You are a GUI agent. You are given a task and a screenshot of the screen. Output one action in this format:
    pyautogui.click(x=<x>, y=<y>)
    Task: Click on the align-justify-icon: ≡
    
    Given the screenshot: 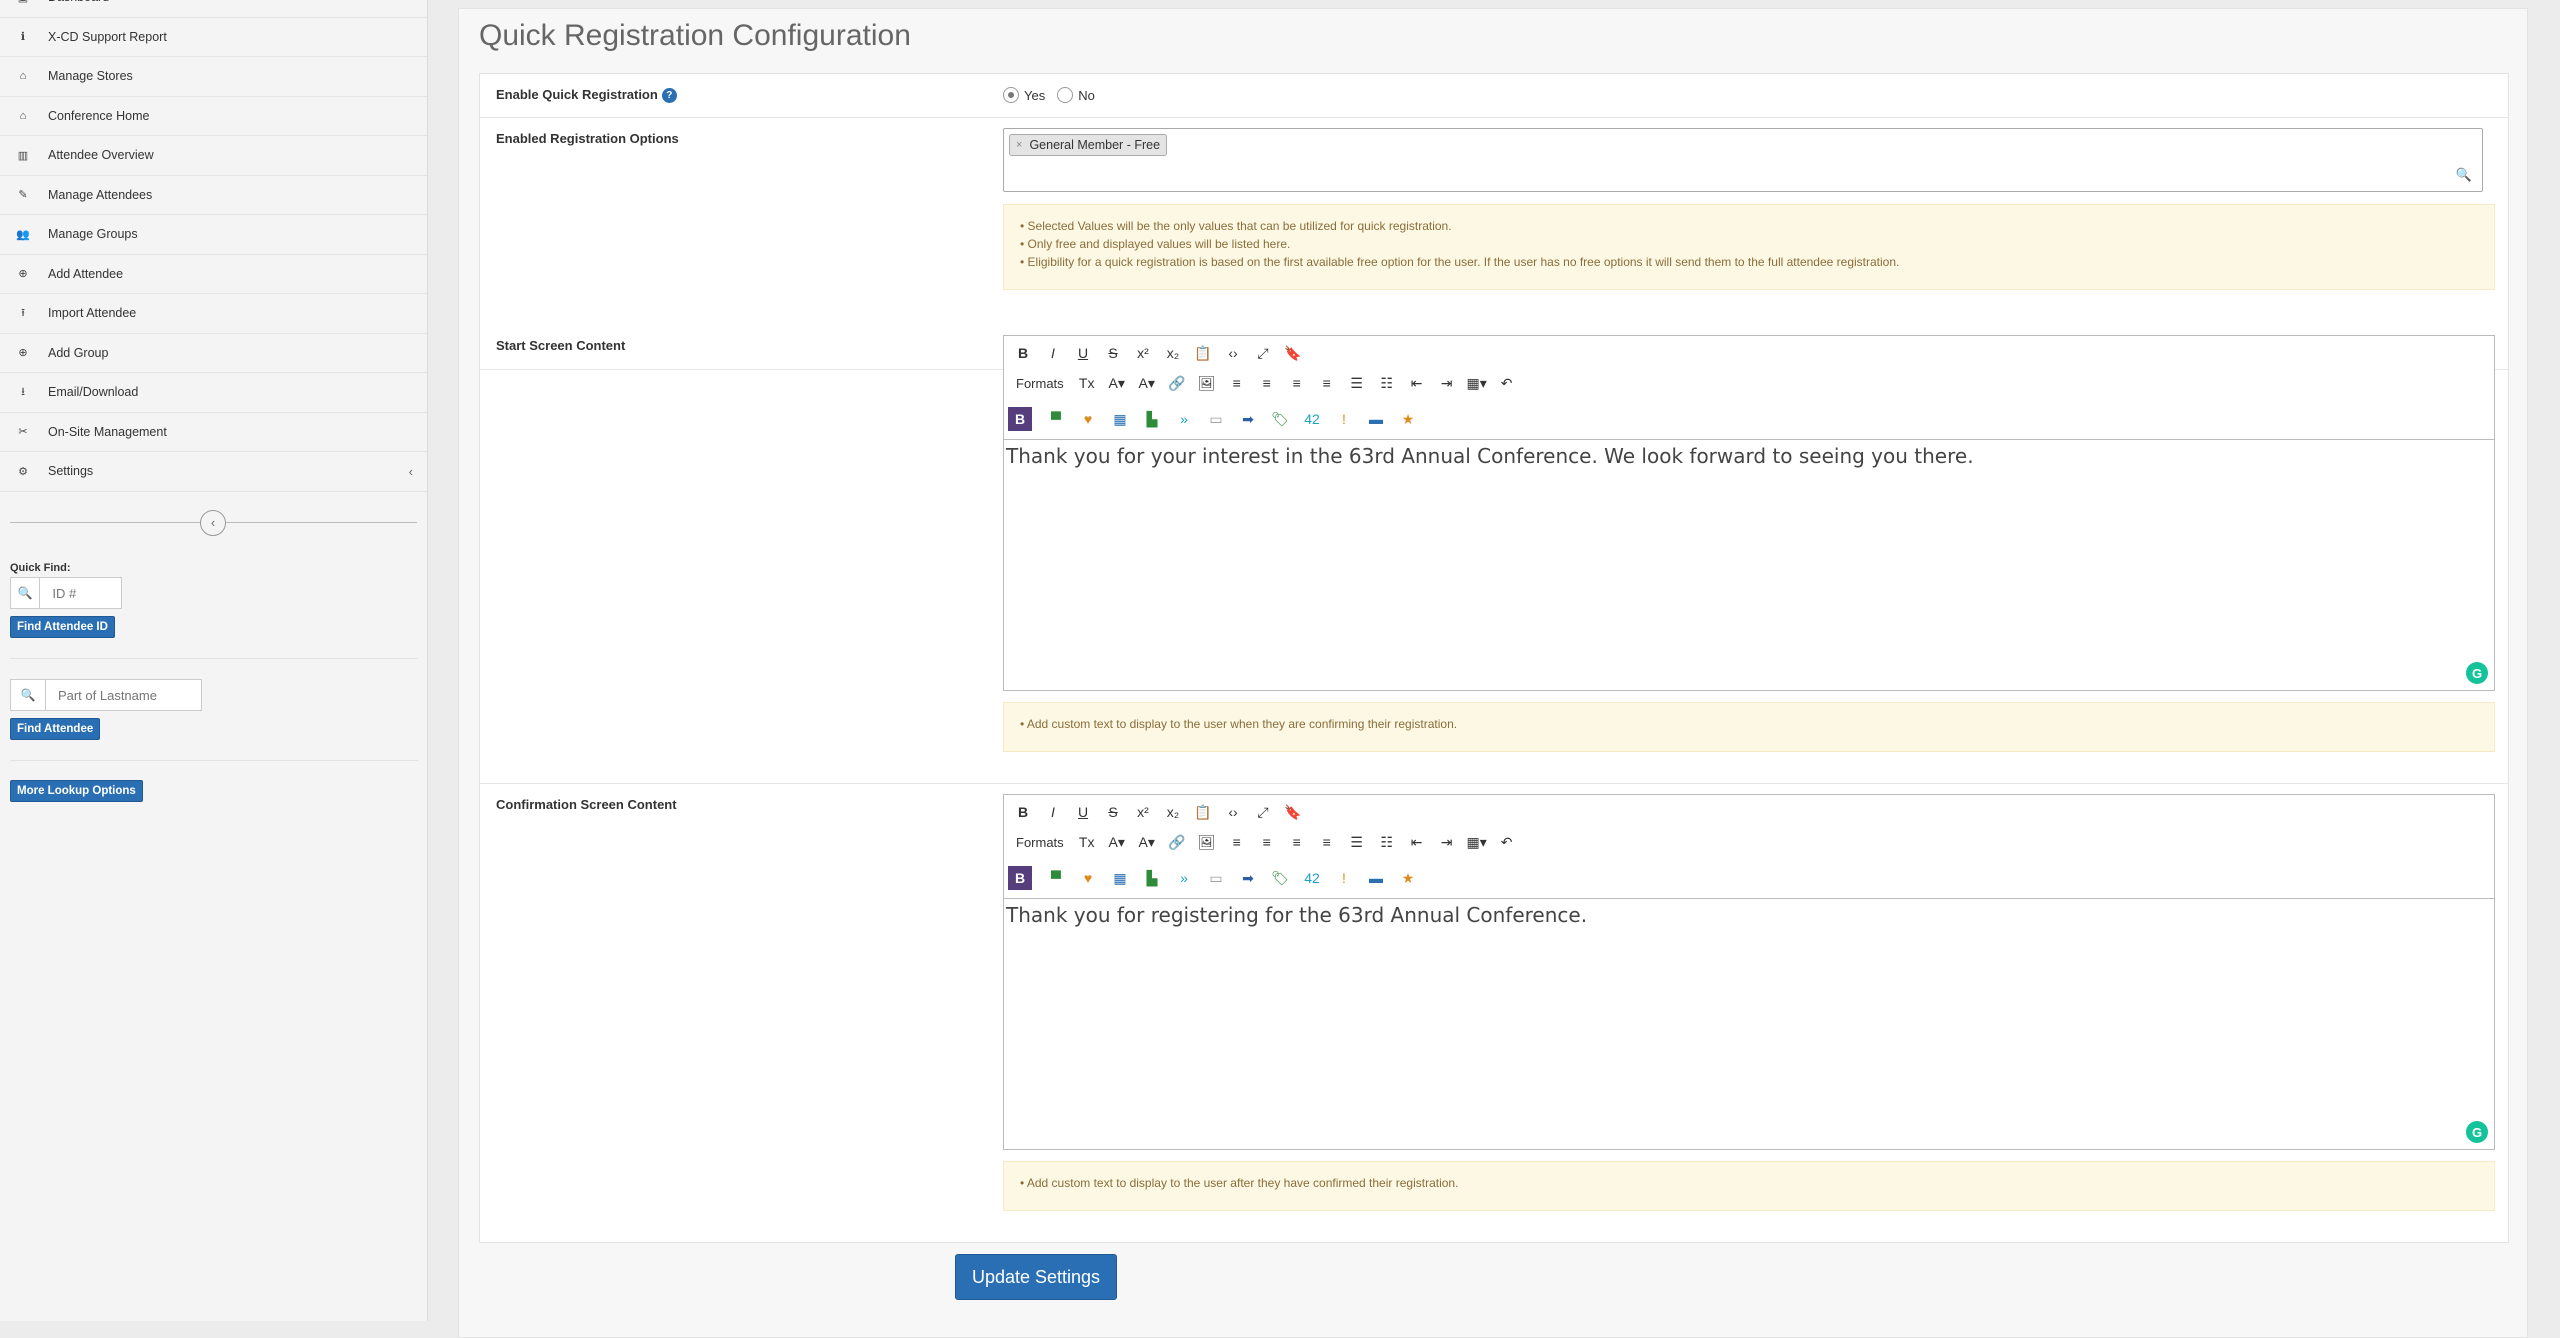 What is the action you would take?
    pyautogui.click(x=1327, y=383)
    